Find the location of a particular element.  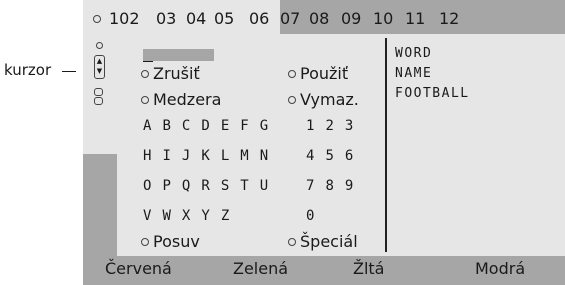

cursor-annotation-line is located at coordinates (69, 71).